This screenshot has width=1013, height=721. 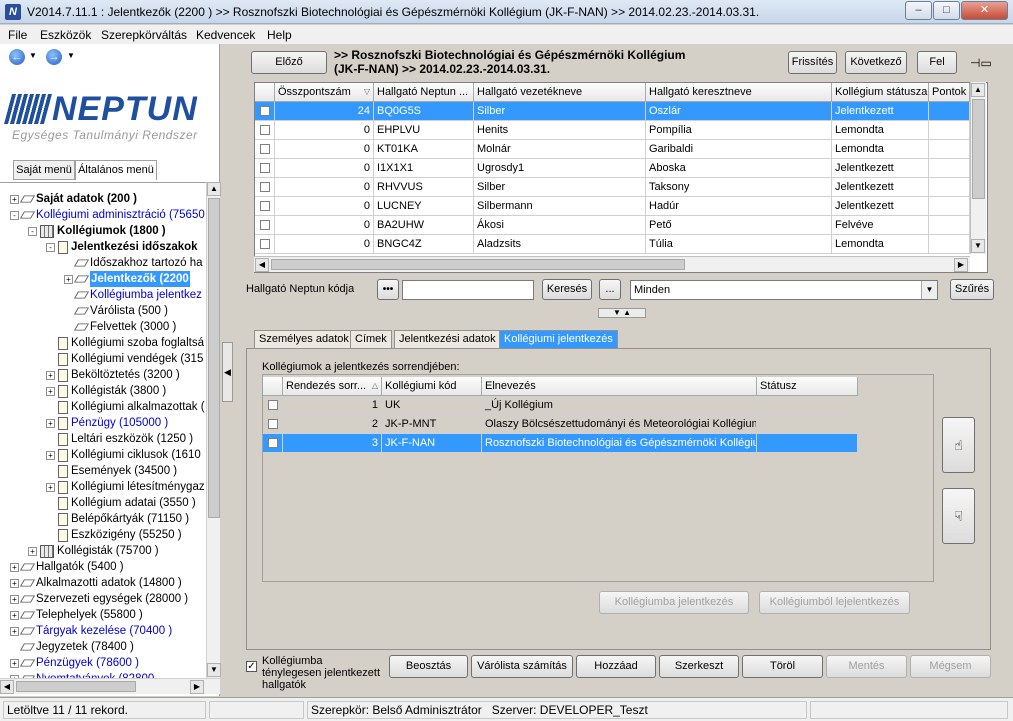 What do you see at coordinates (273, 386) in the screenshot?
I see `header-checkbox-cell` at bounding box center [273, 386].